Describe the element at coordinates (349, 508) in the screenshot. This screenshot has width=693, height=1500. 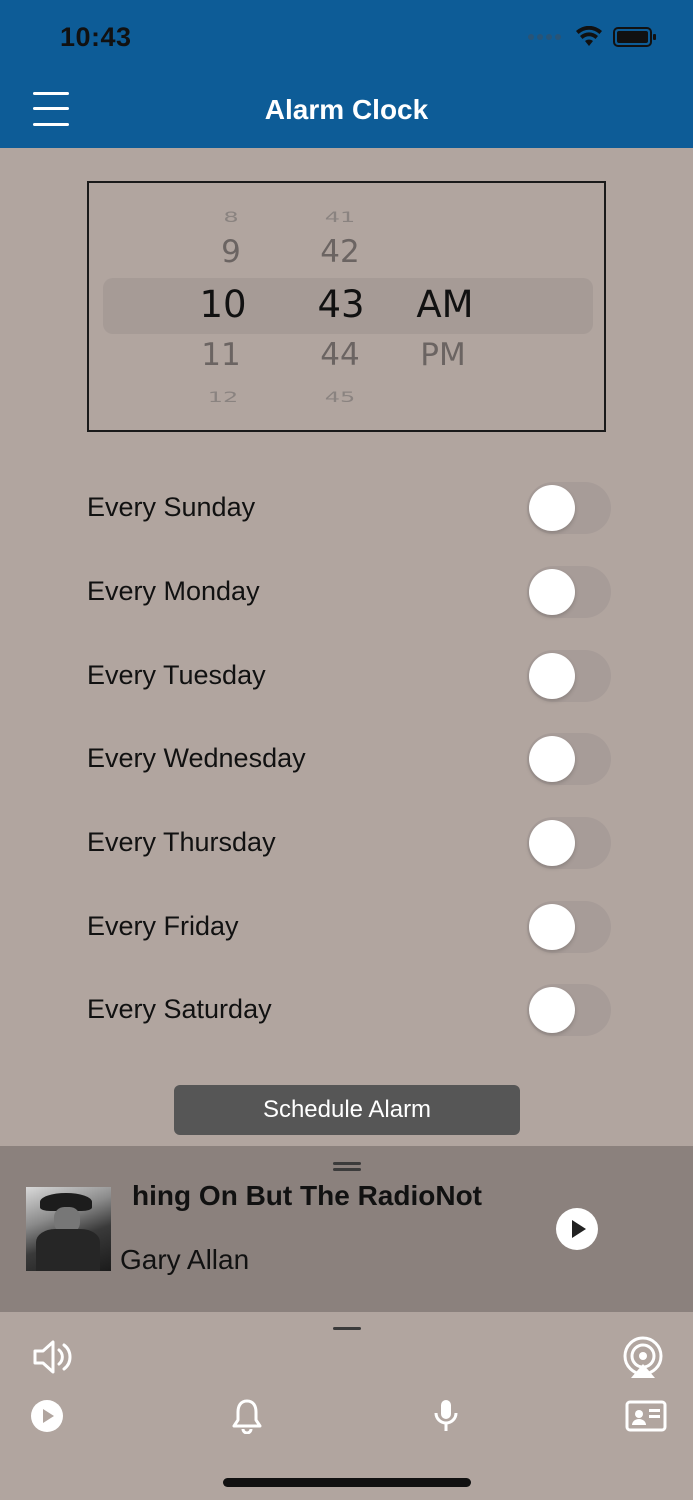
I see `day-row-sunday: Every Sunday` at that location.